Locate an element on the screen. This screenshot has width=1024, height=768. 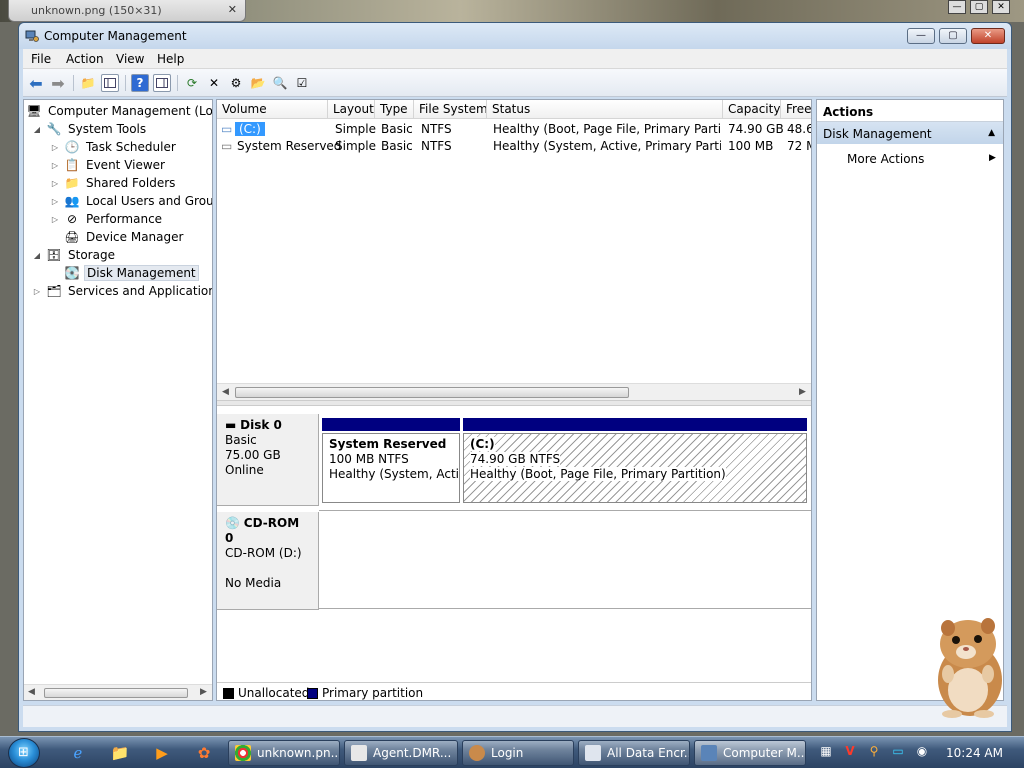
search-tray-icon: ⚲ is located at coordinates (874, 752).